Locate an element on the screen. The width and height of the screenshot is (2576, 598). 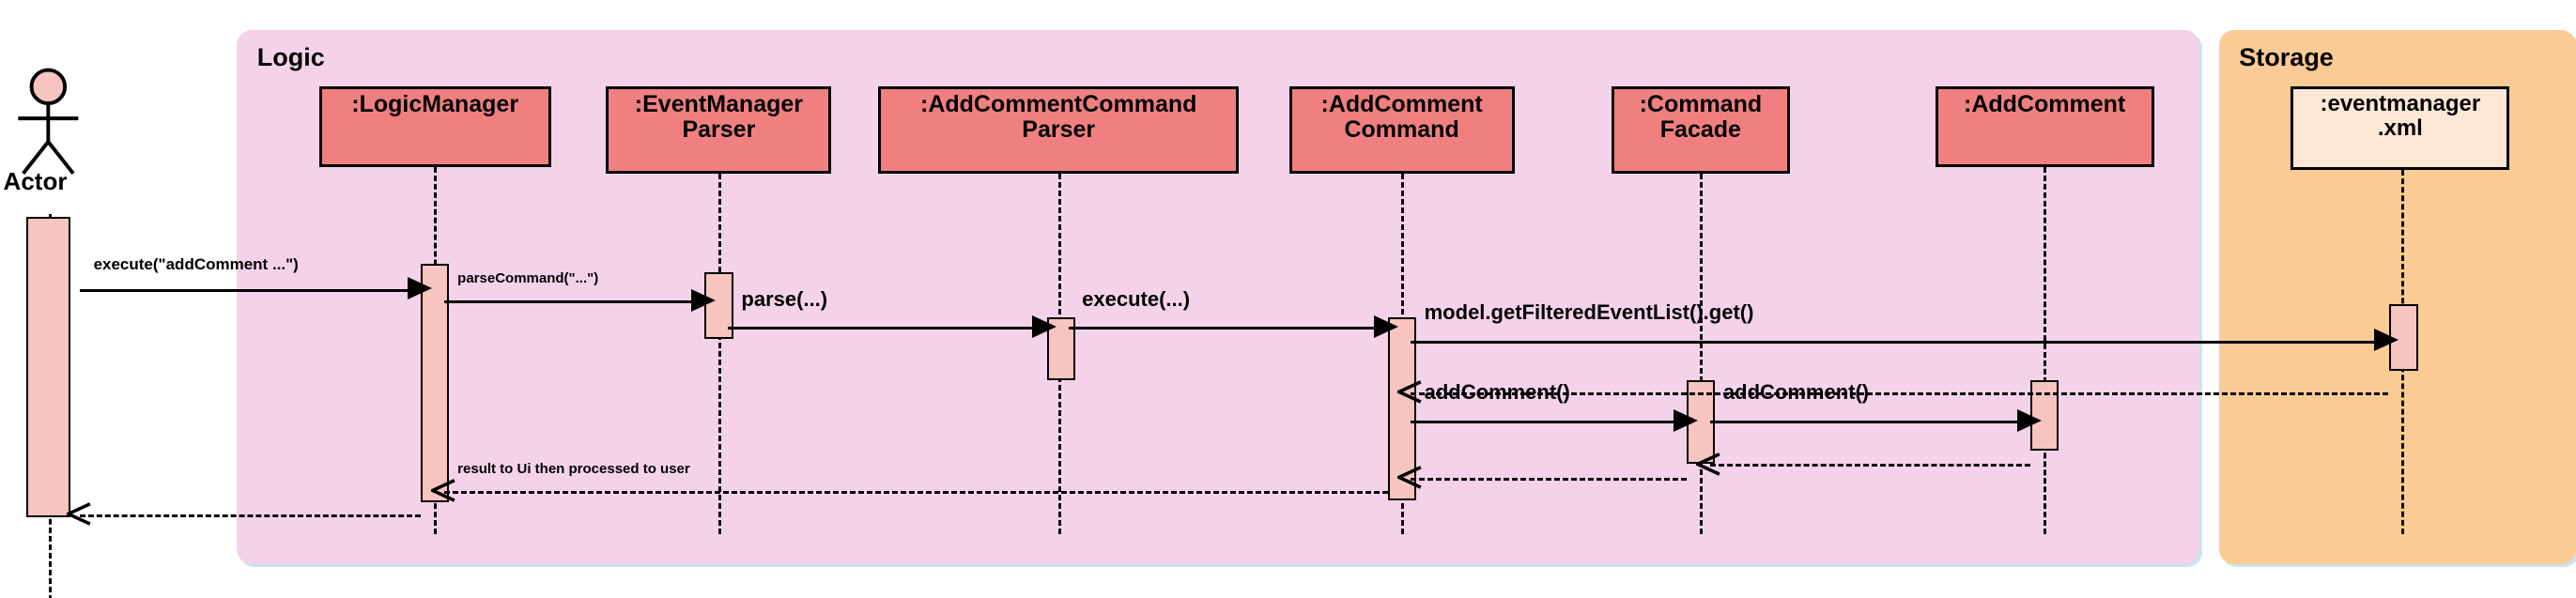
message-label-m5: model.getFilteredEventList().get() is located at coordinates (1589, 313).